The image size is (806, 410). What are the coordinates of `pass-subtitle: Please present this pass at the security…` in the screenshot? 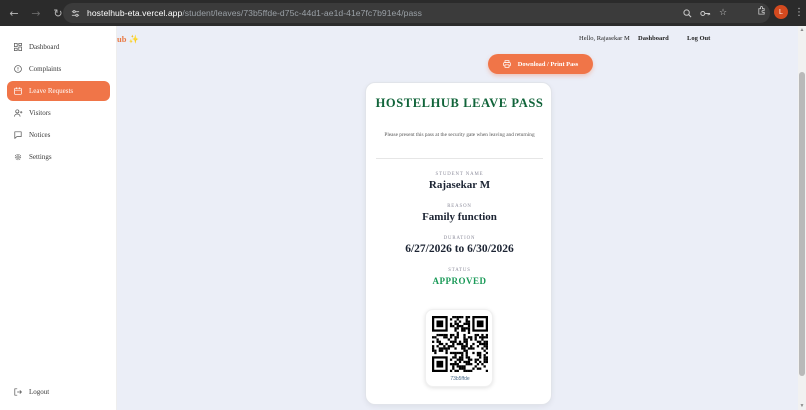 It's located at (459, 135).